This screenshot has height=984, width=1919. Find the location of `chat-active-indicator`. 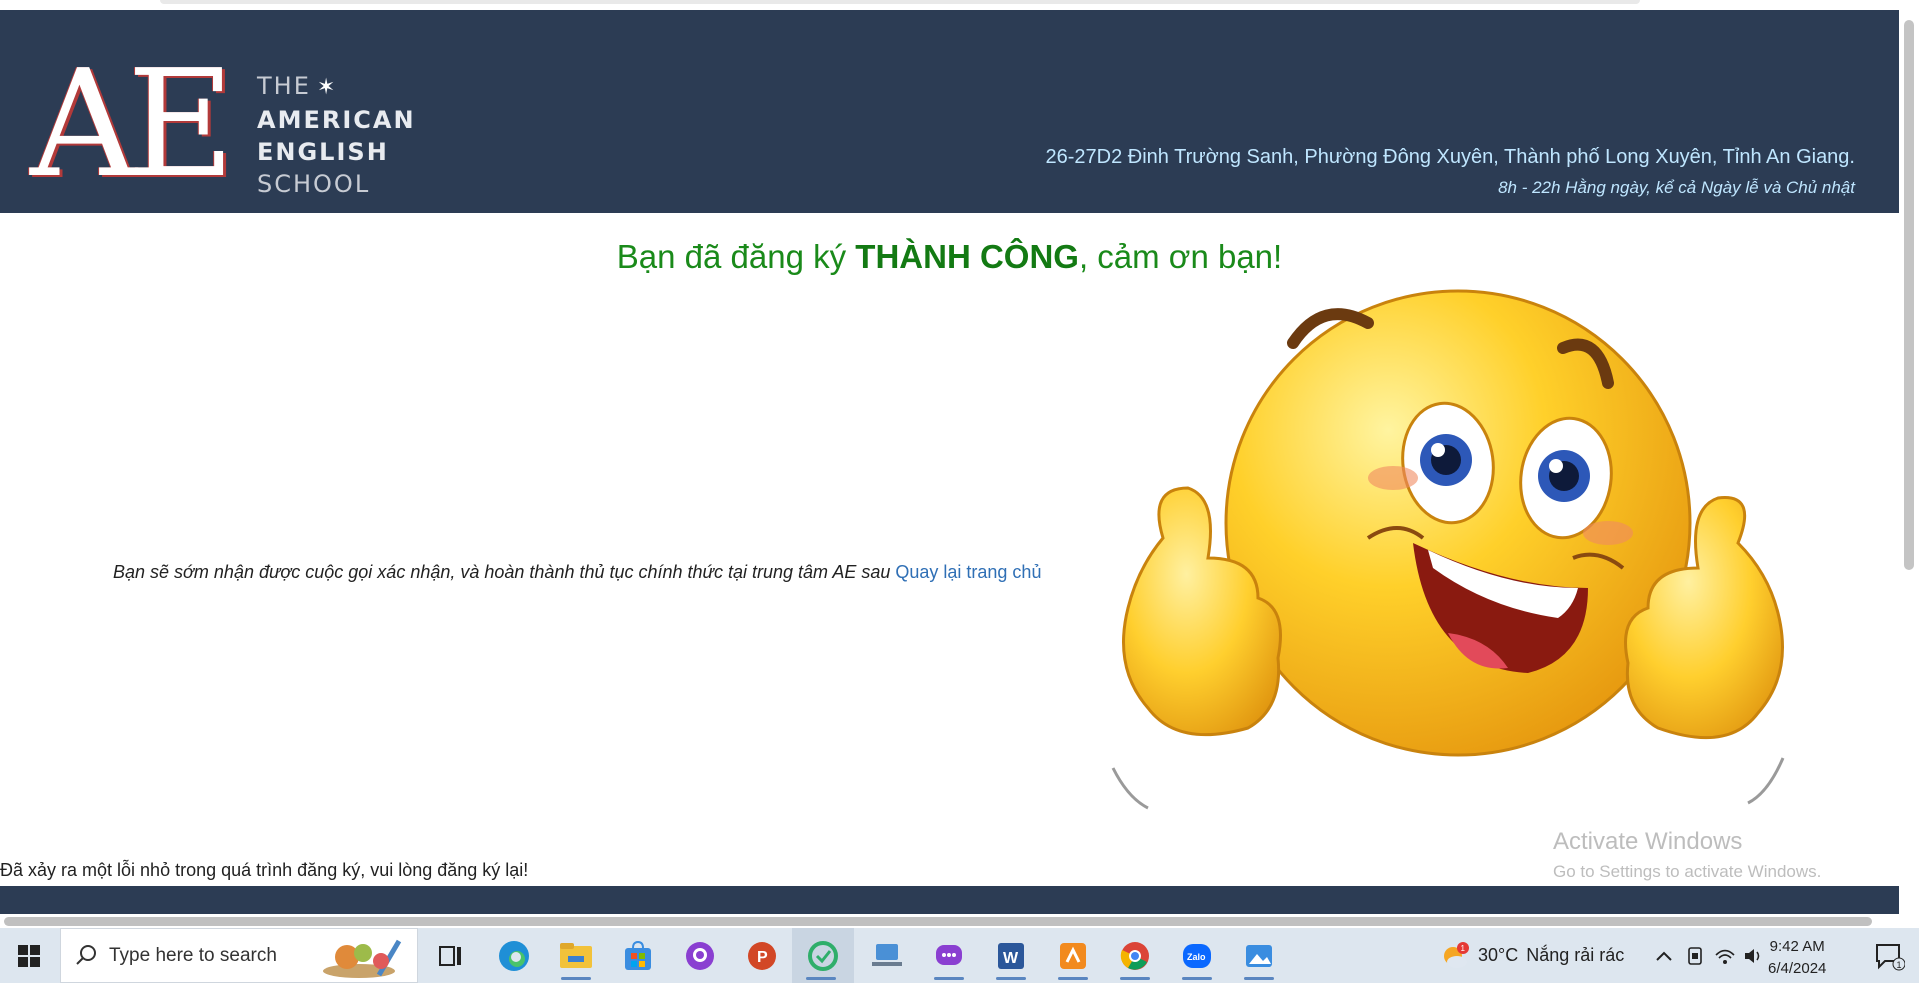

chat-active-indicator is located at coordinates (949, 978).